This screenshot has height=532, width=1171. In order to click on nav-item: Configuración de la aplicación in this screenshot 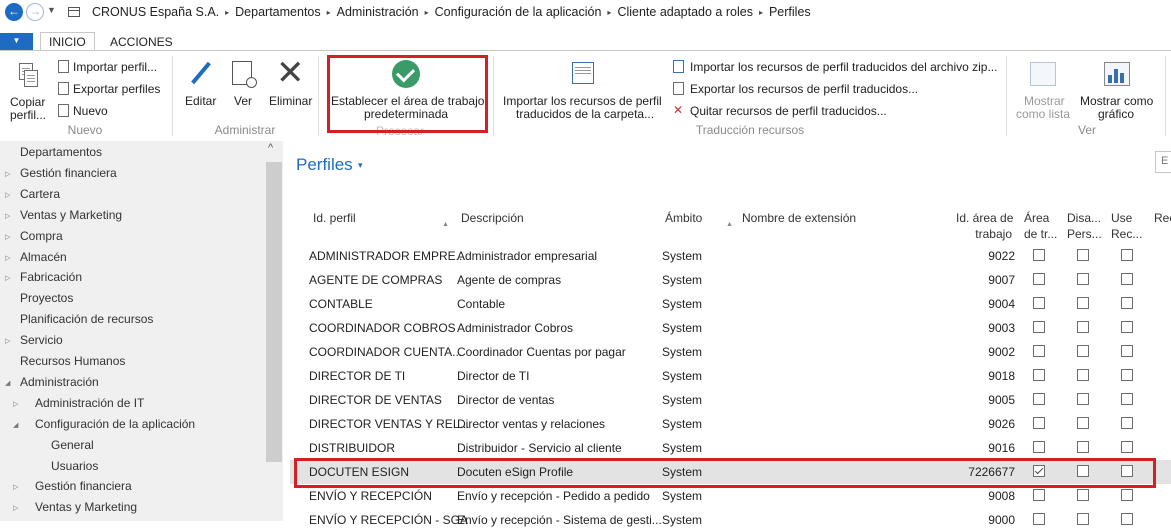, I will do `click(115, 424)`.